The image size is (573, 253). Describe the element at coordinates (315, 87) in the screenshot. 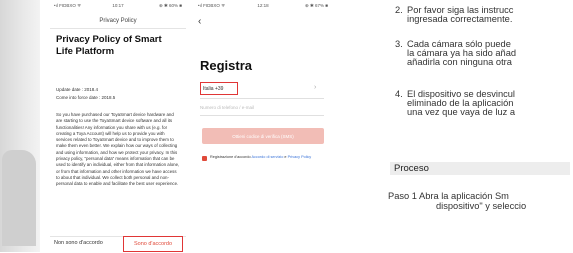

I see `chevron-right-icon: ›` at that location.